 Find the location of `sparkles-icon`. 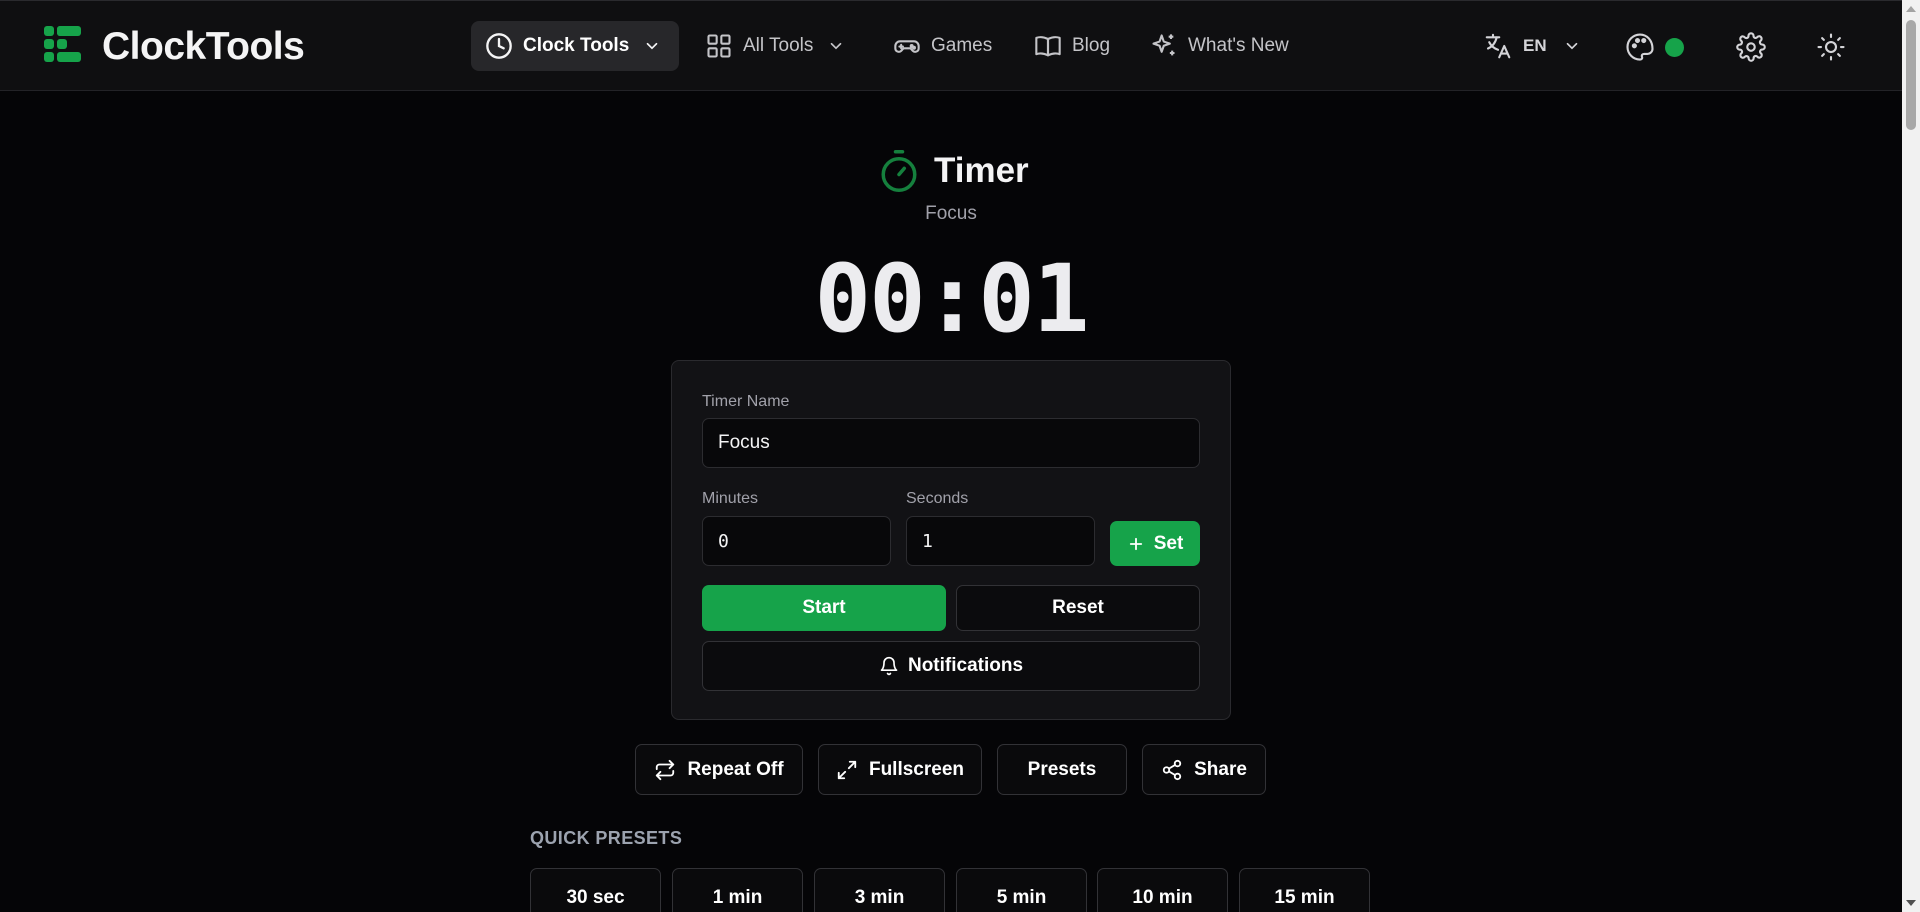

sparkles-icon is located at coordinates (1164, 46).